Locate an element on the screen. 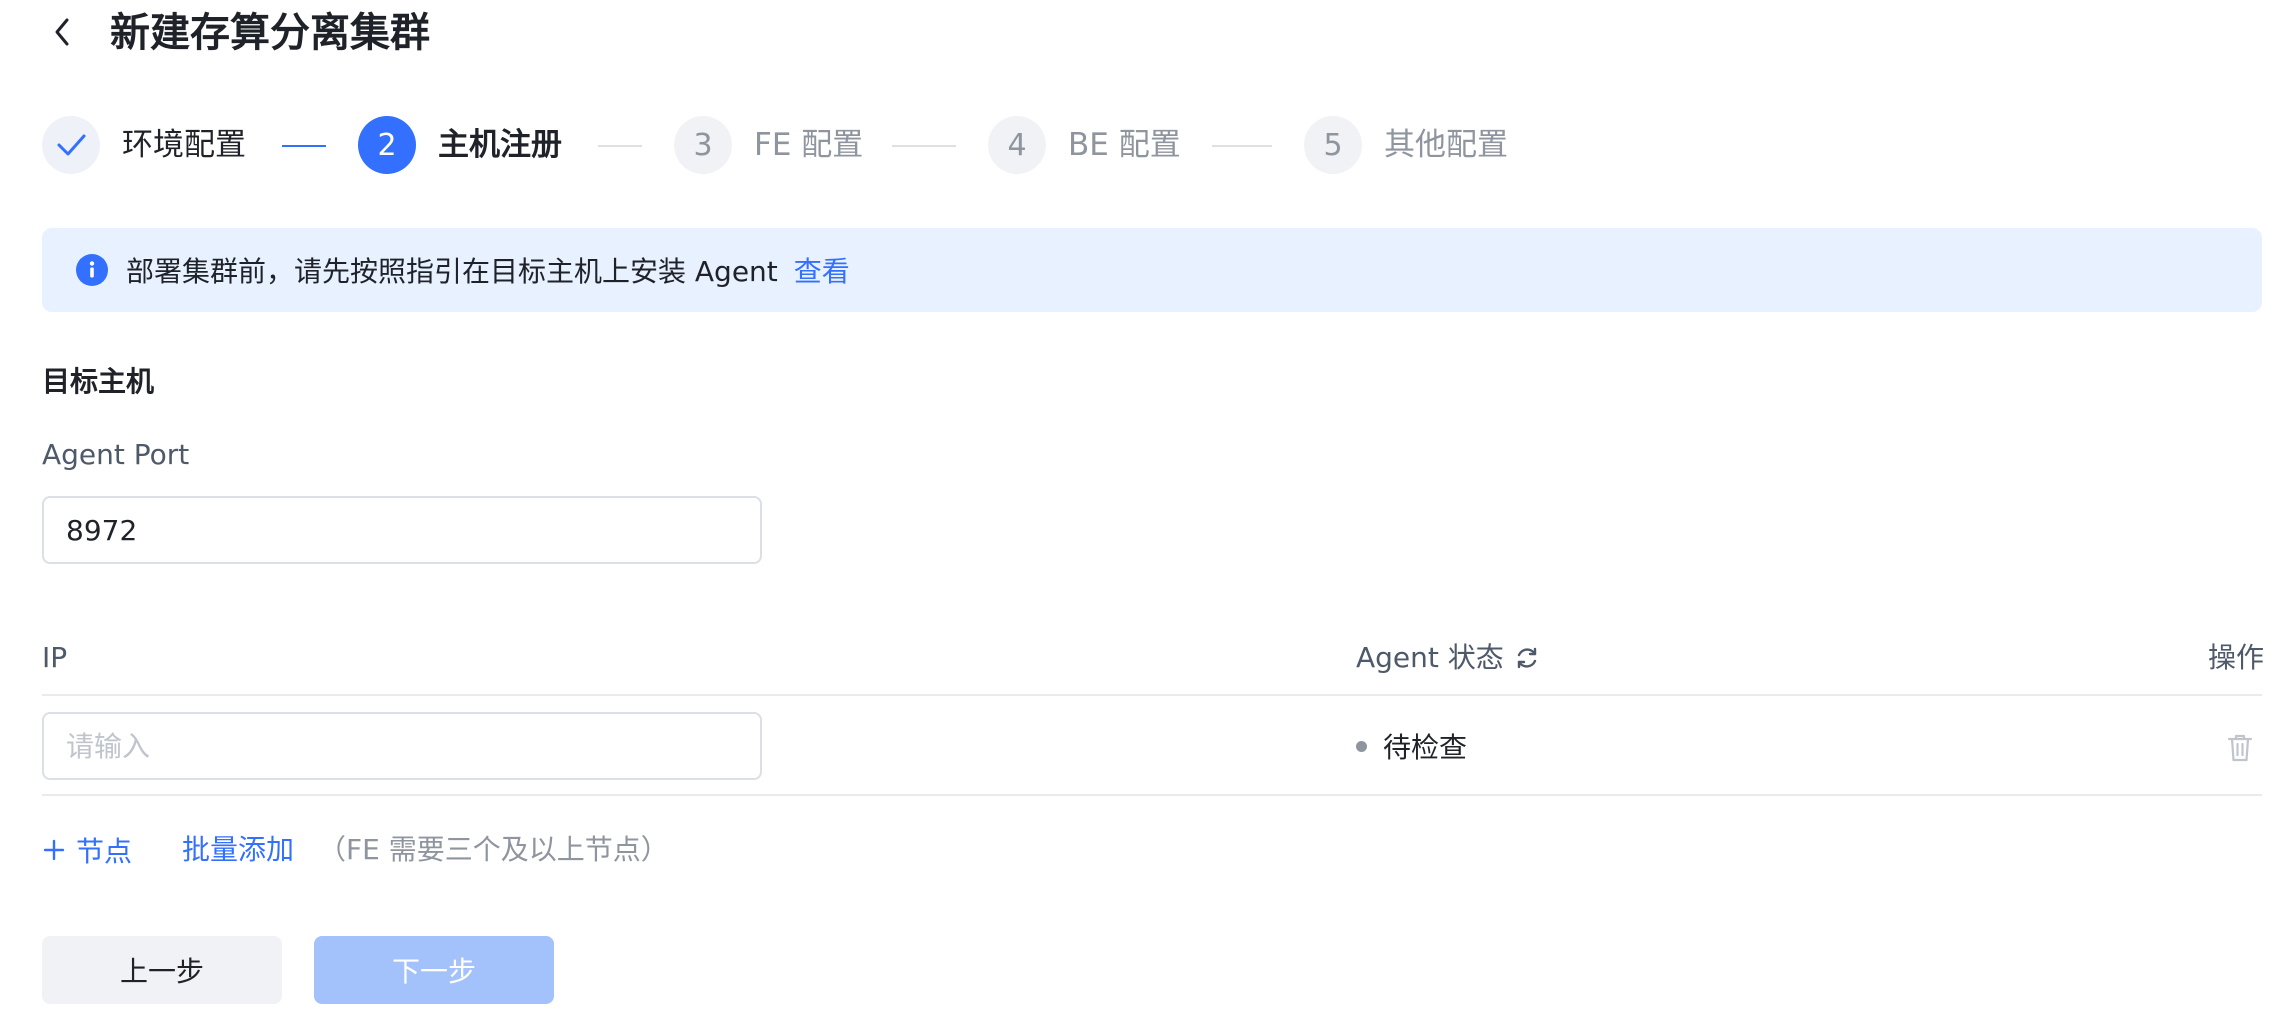 This screenshot has width=2286, height=1018. agent-status-cell: 待检查 is located at coordinates (1411, 746).